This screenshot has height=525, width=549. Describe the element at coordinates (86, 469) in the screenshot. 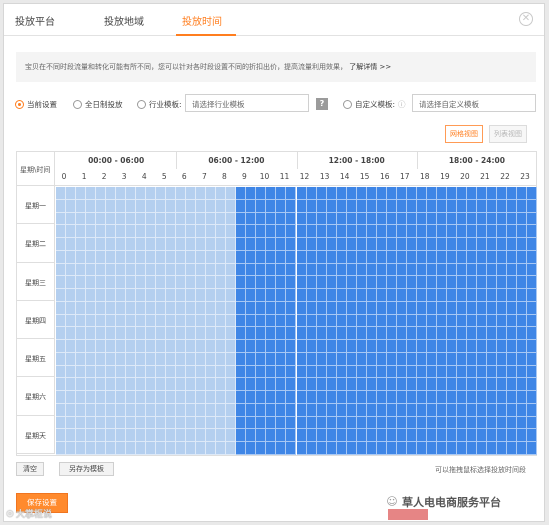

I see `save-template-button: 另存为模板` at that location.